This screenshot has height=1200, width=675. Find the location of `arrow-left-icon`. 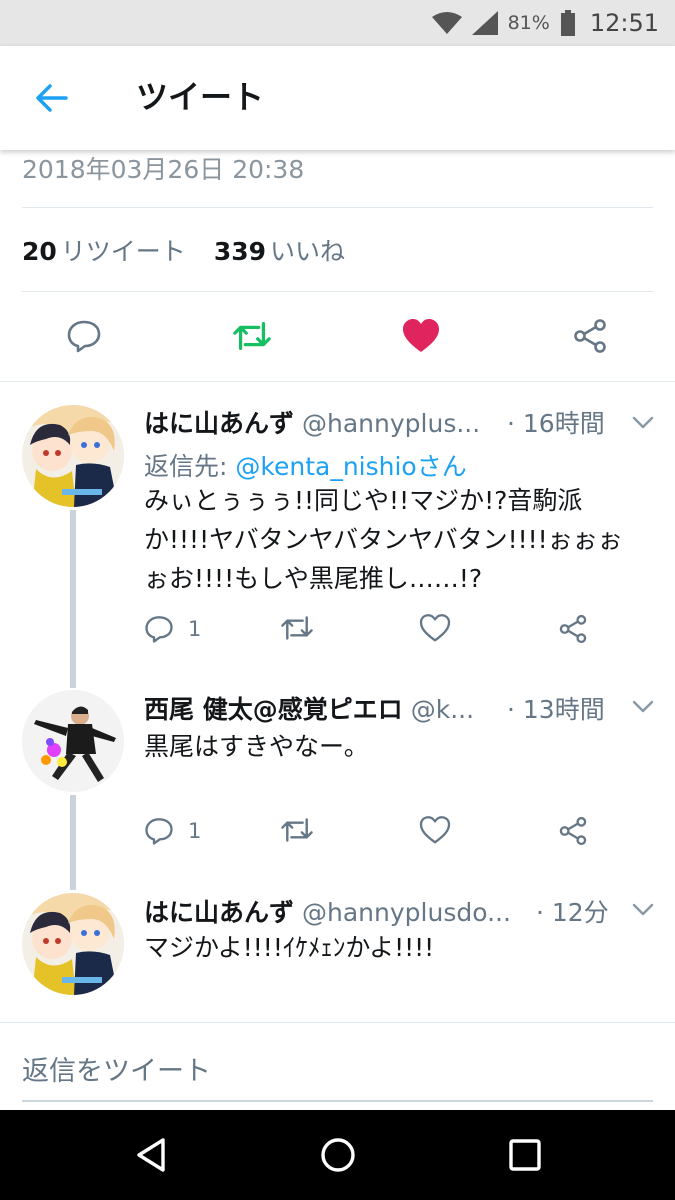

arrow-left-icon is located at coordinates (52, 98).